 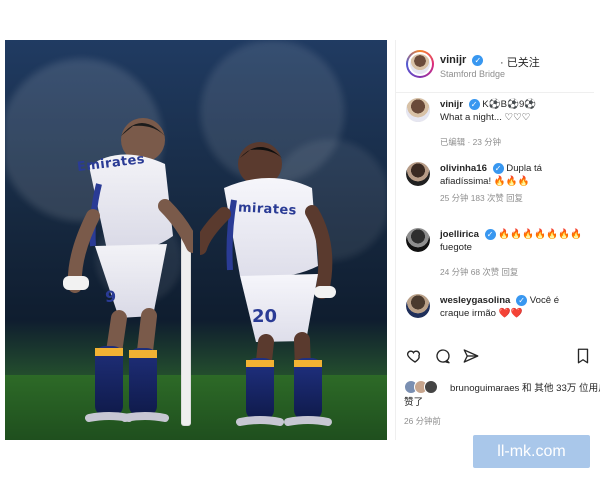 I want to click on post-location: Stamford Bridge, so click(x=472, y=74).